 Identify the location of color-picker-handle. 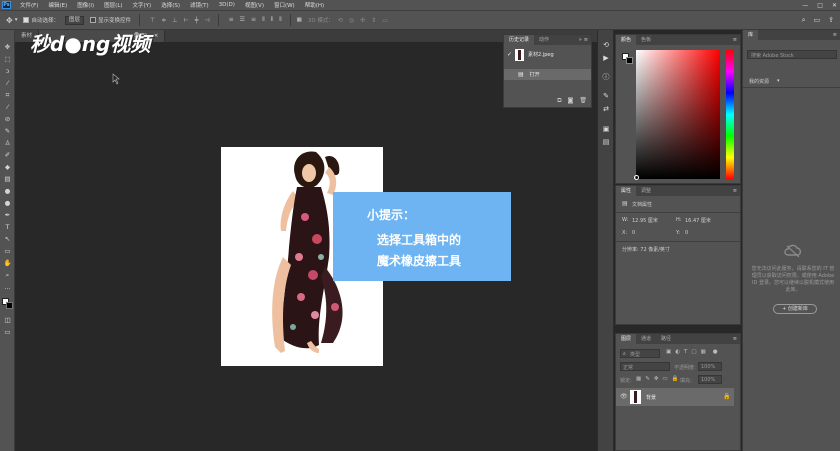
(636, 177).